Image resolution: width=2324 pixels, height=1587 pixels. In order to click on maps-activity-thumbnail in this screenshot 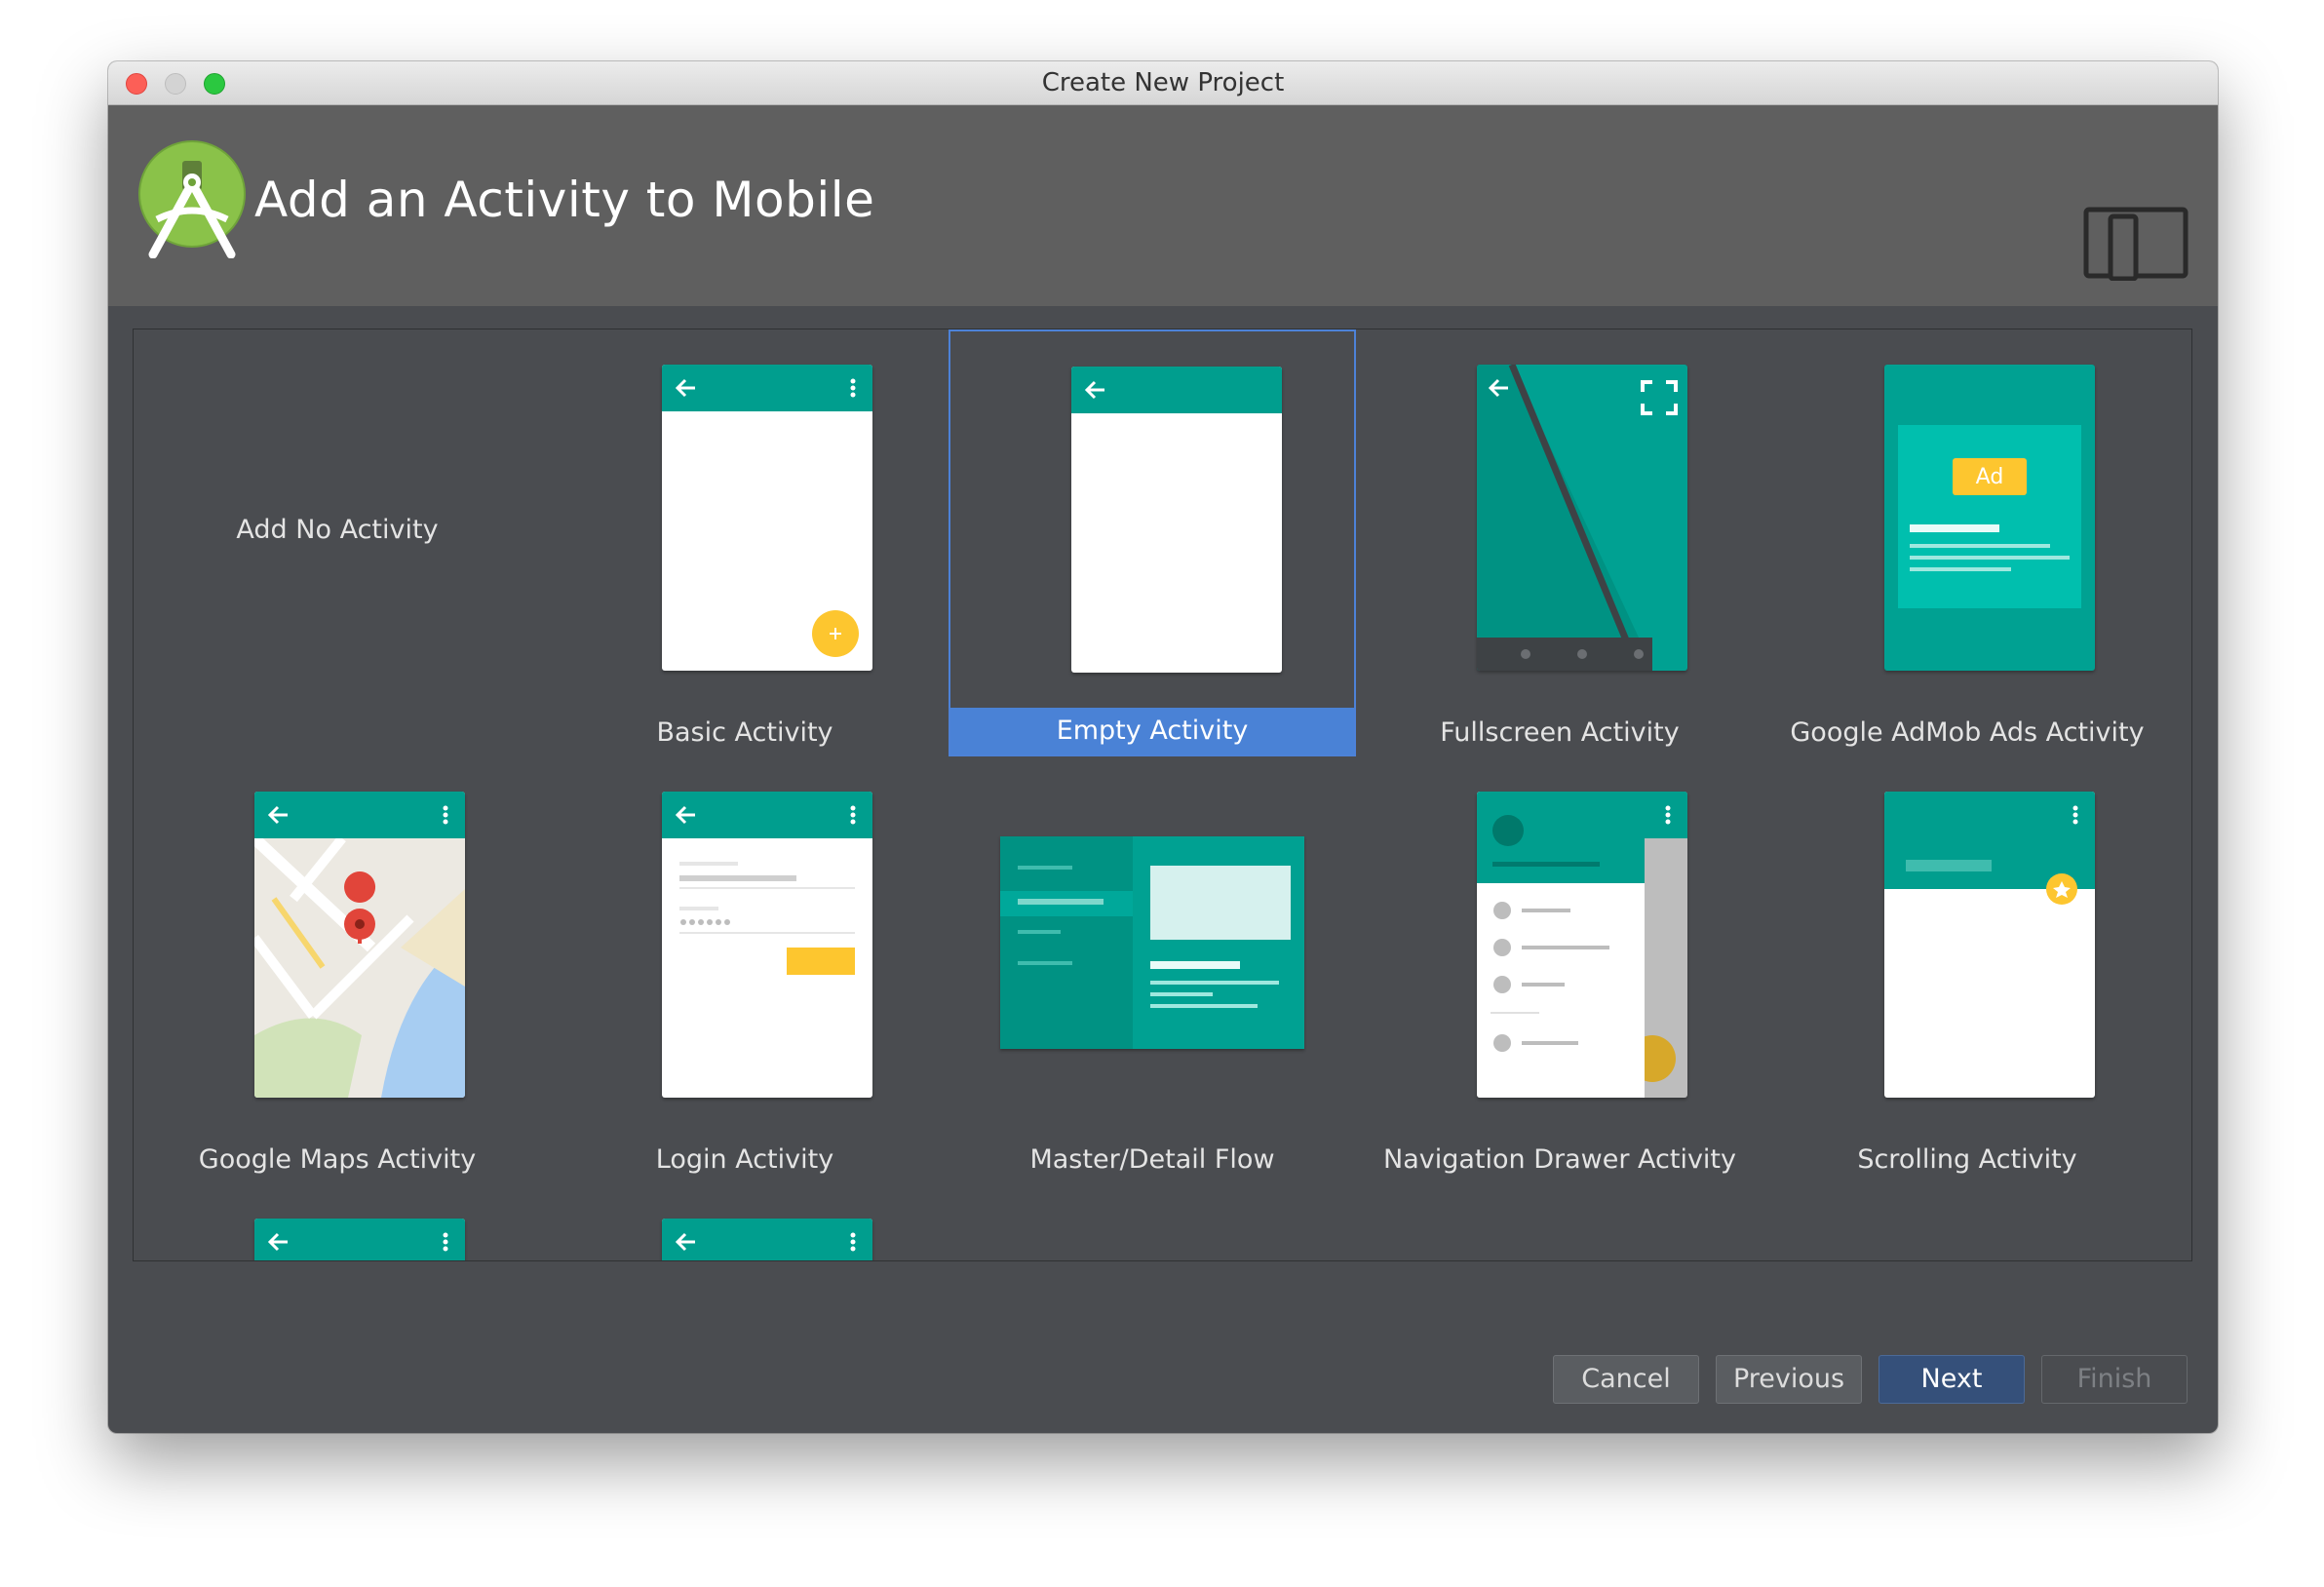, I will do `click(337, 946)`.